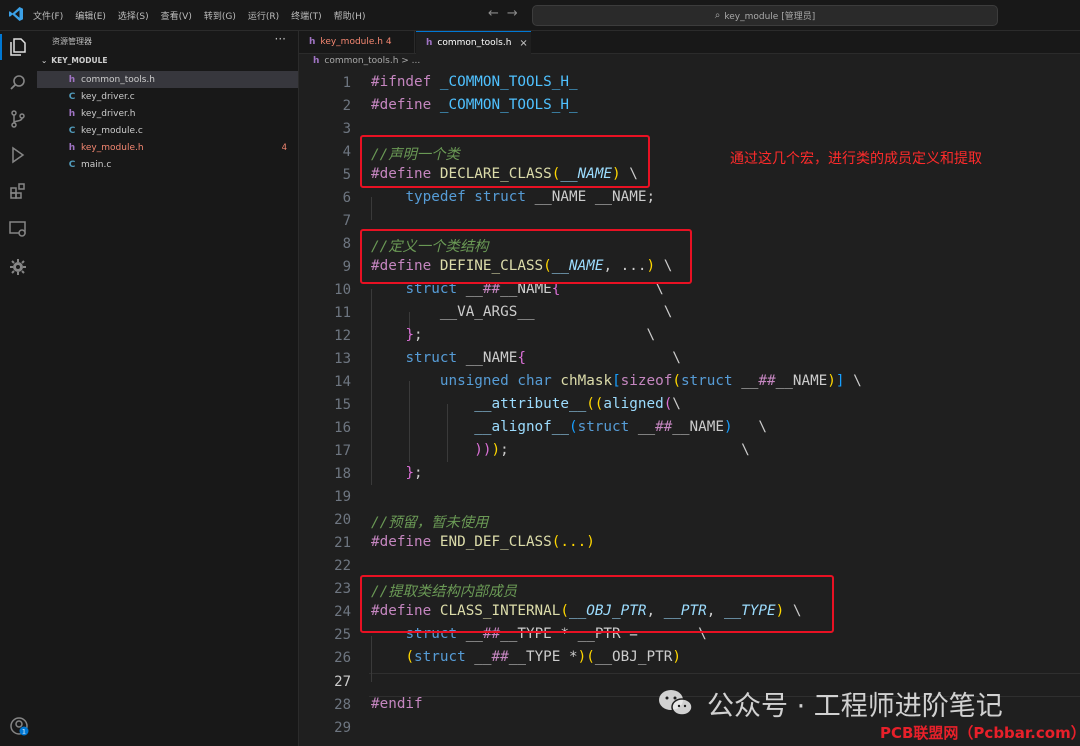  I want to click on line-number: 22, so click(342, 566).